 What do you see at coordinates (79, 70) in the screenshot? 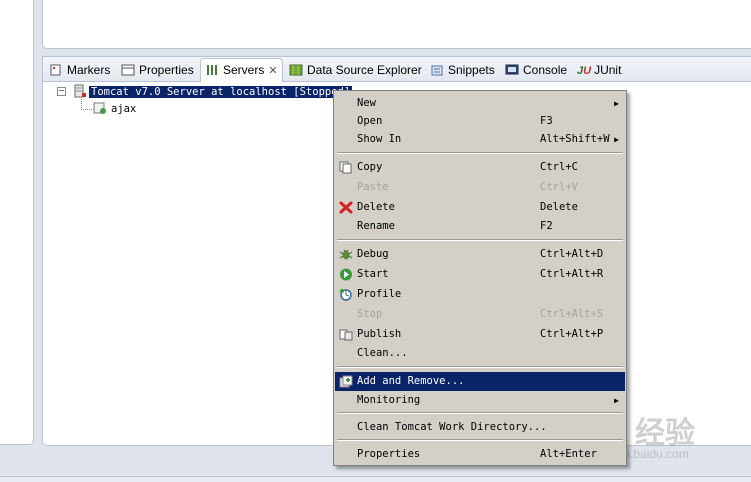
I see `tab-markers: Markers` at bounding box center [79, 70].